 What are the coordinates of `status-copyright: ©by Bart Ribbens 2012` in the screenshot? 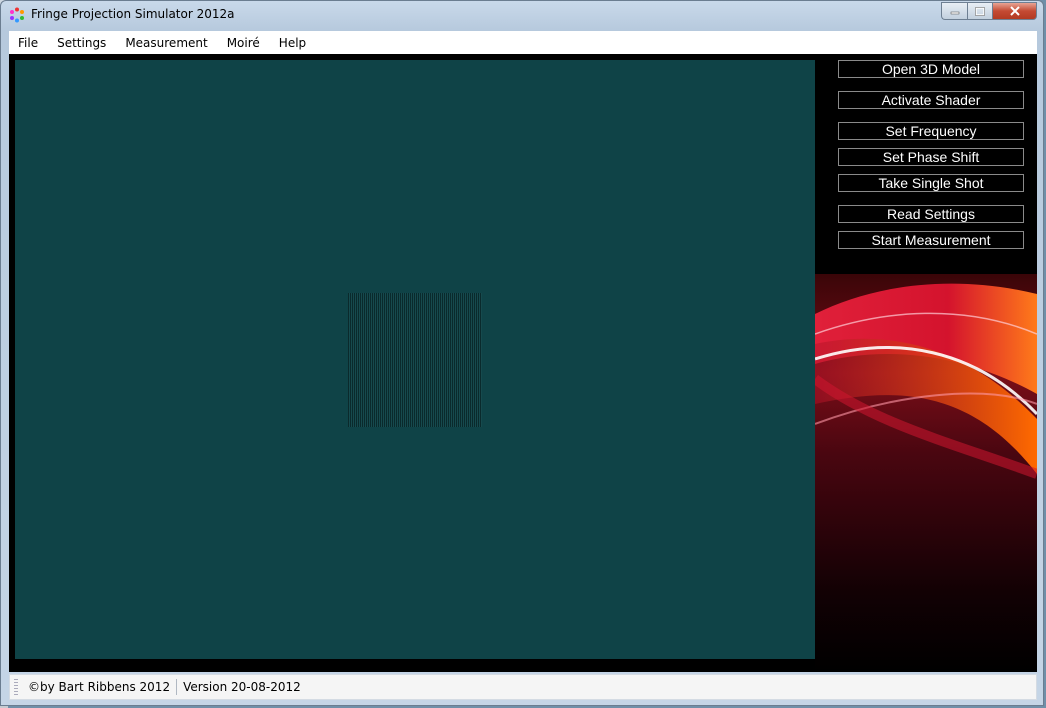 It's located at (99, 687).